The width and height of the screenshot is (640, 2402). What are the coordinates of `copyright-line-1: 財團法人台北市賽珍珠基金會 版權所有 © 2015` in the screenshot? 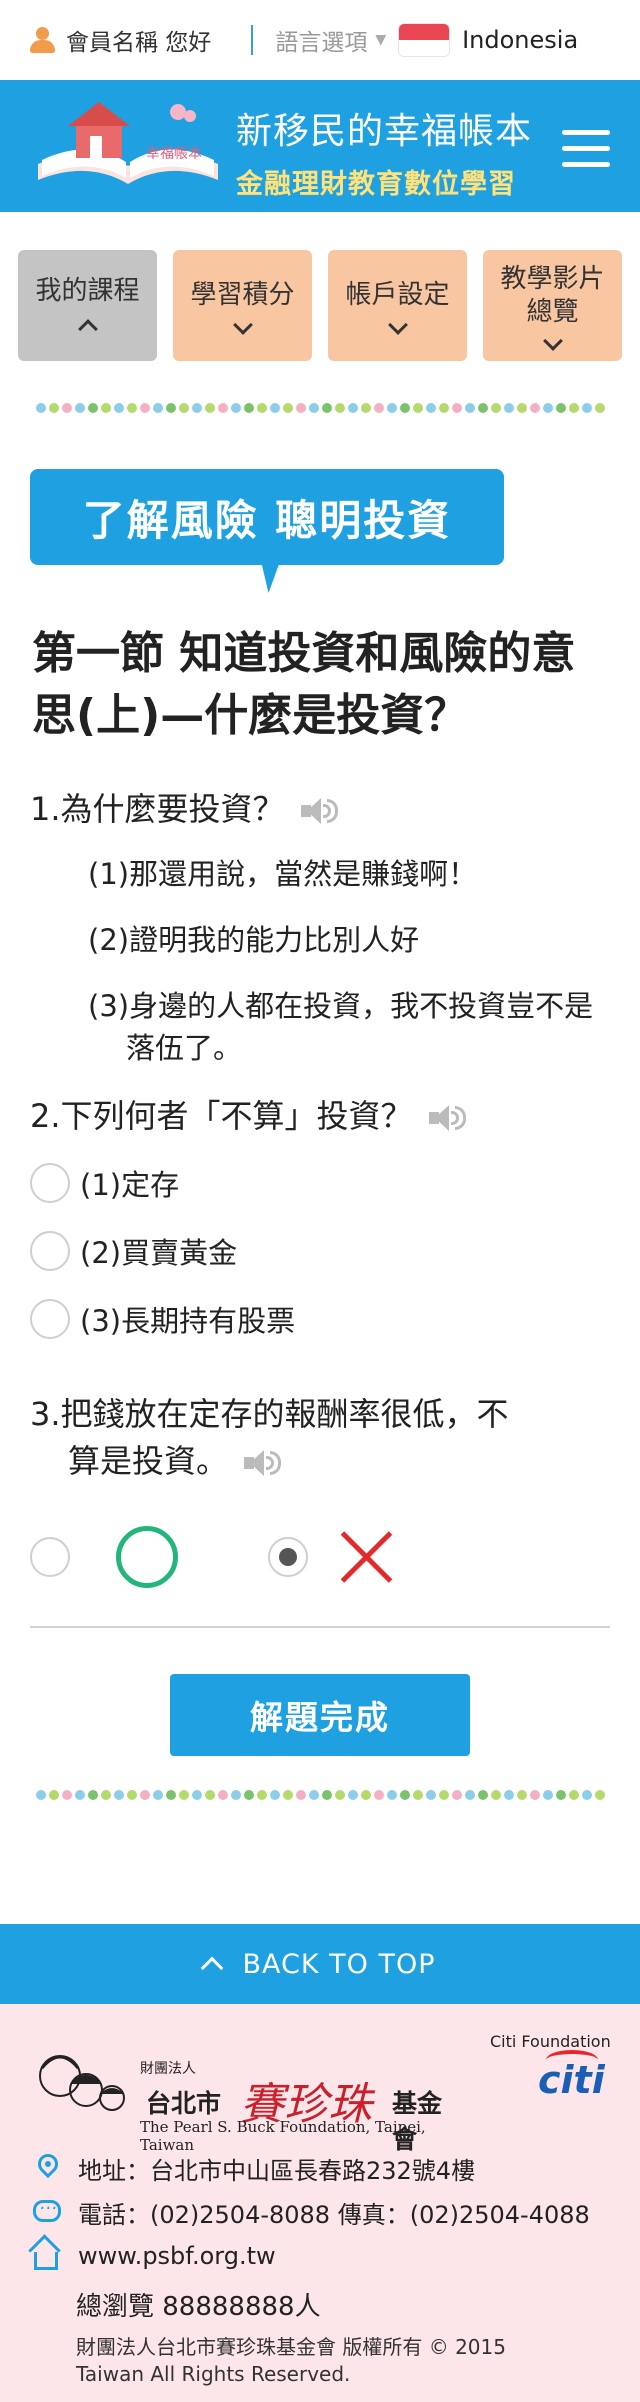 It's located at (291, 2347).